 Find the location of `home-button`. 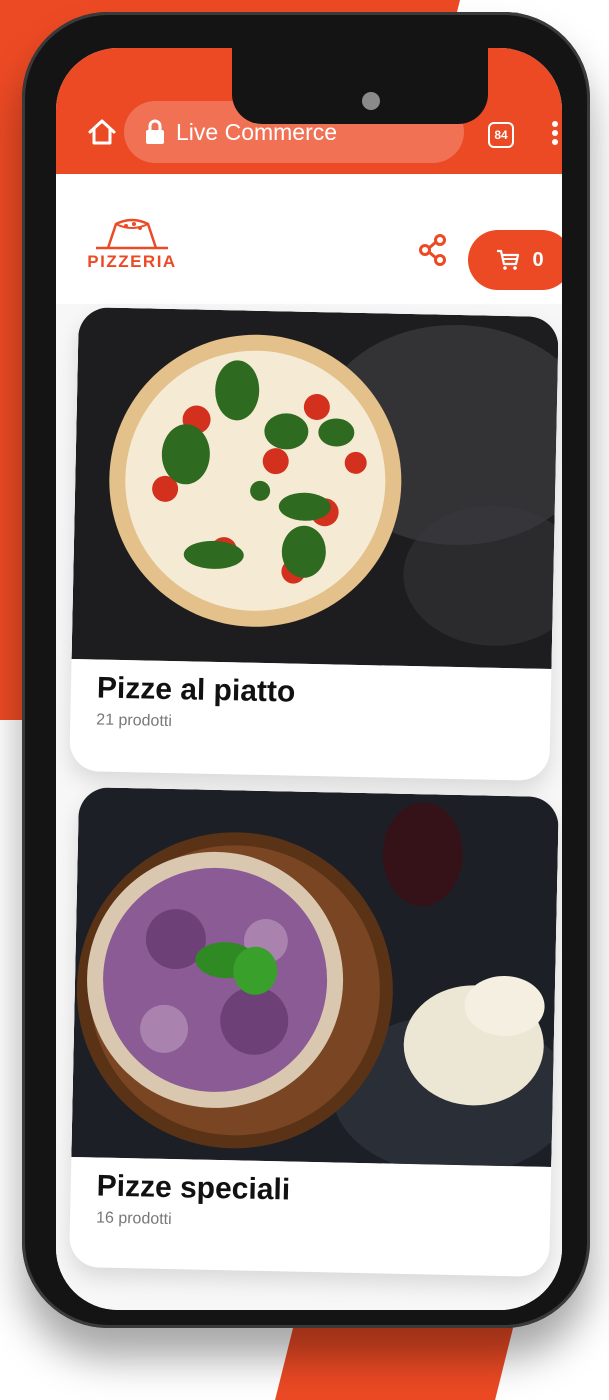

home-button is located at coordinates (102, 132).